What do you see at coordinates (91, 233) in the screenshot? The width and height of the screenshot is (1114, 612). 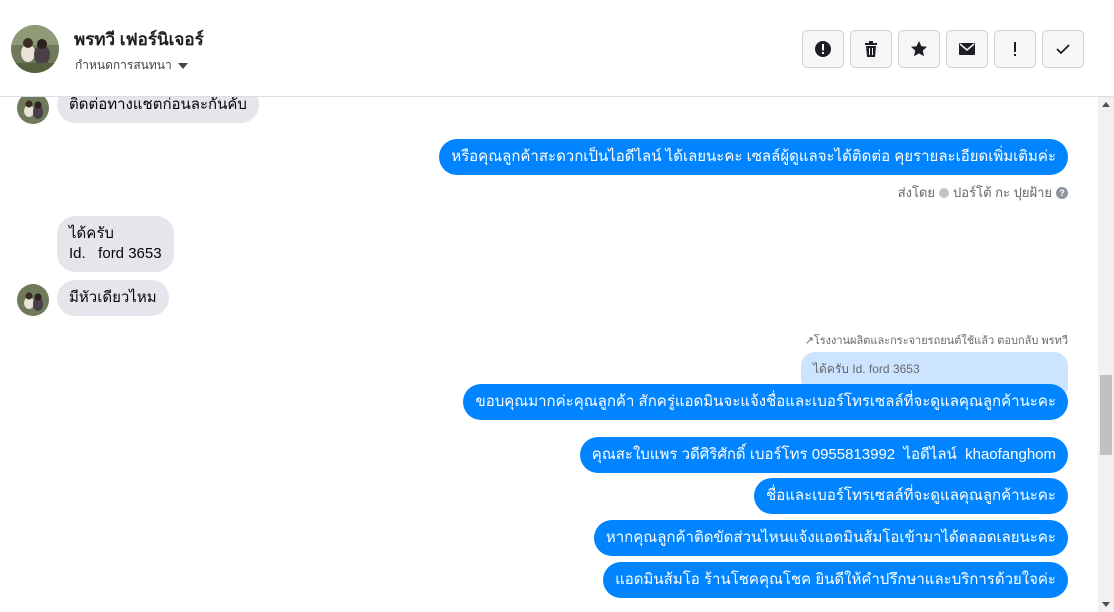 I see `message-line: ได้ครับ` at bounding box center [91, 233].